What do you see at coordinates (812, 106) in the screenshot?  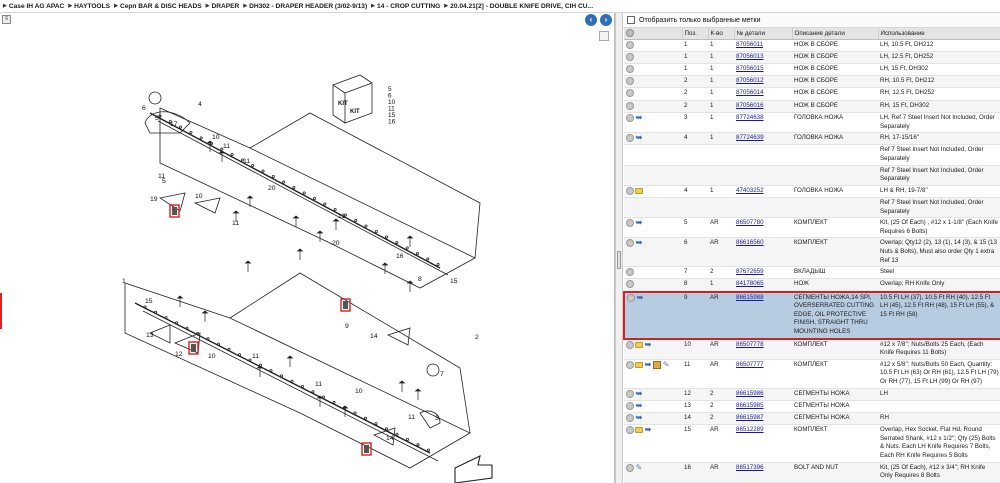 I see `table-row: 2 1 87056016 НОЖ В СБОРЕ RH, 15 Ft, DH302` at bounding box center [812, 106].